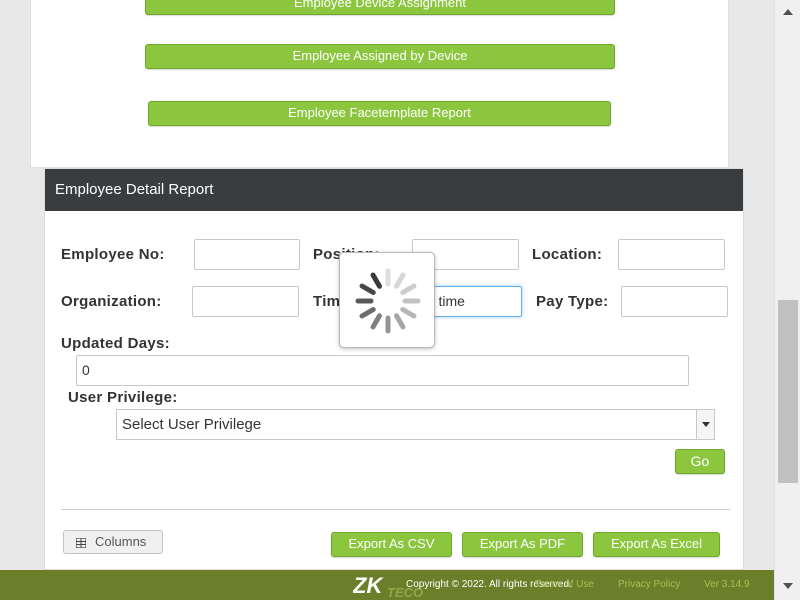  Describe the element at coordinates (788, 586) in the screenshot. I see `scroll-down-icon` at that location.